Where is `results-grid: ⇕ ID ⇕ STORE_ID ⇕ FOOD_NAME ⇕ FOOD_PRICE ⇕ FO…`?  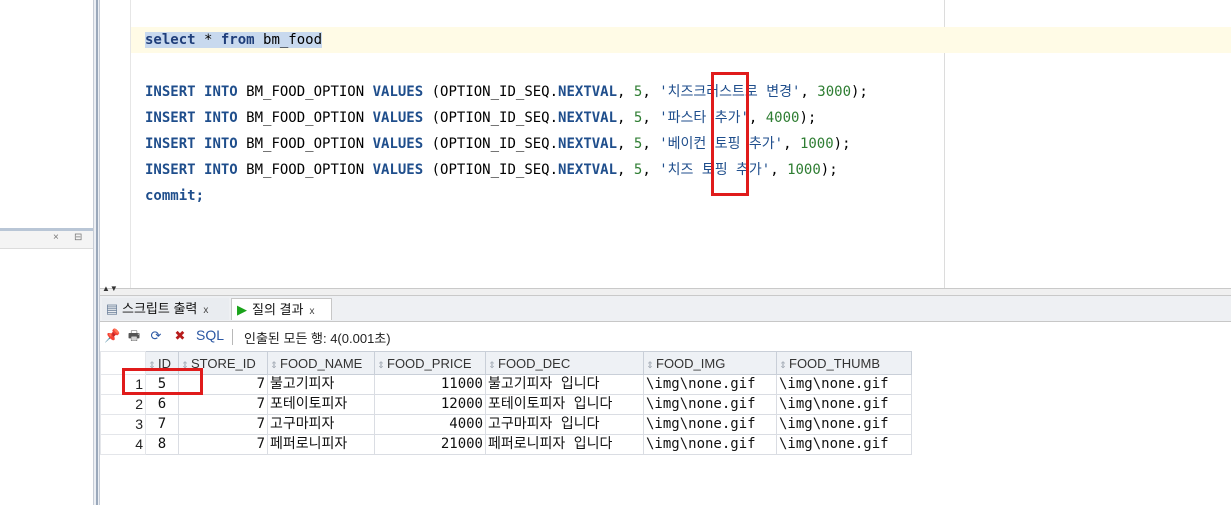
results-grid: ⇕ ID ⇕ STORE_ID ⇕ FOOD_NAME ⇕ FOOD_PRICE ⇕ FO… is located at coordinates (506, 403).